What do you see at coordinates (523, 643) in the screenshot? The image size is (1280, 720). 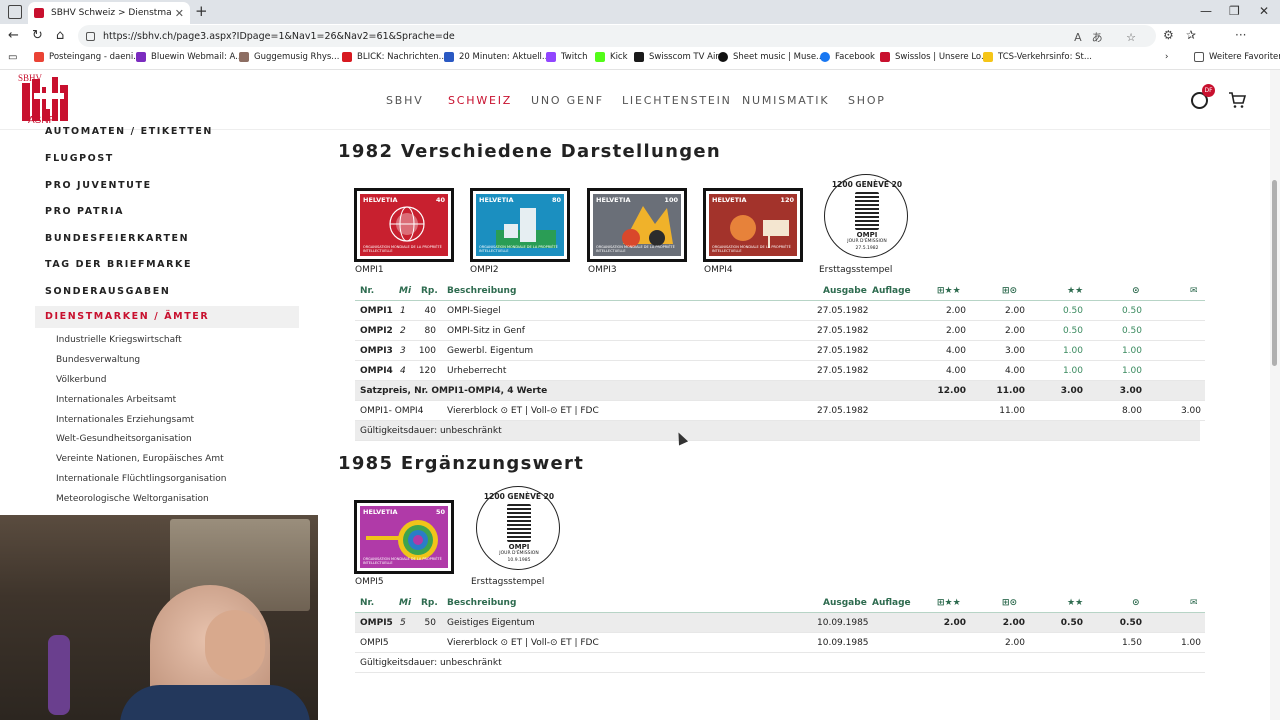 I see `cell-desc: Viererblock ⊙ ET | Voll-⊙ ET | FDC` at bounding box center [523, 643].